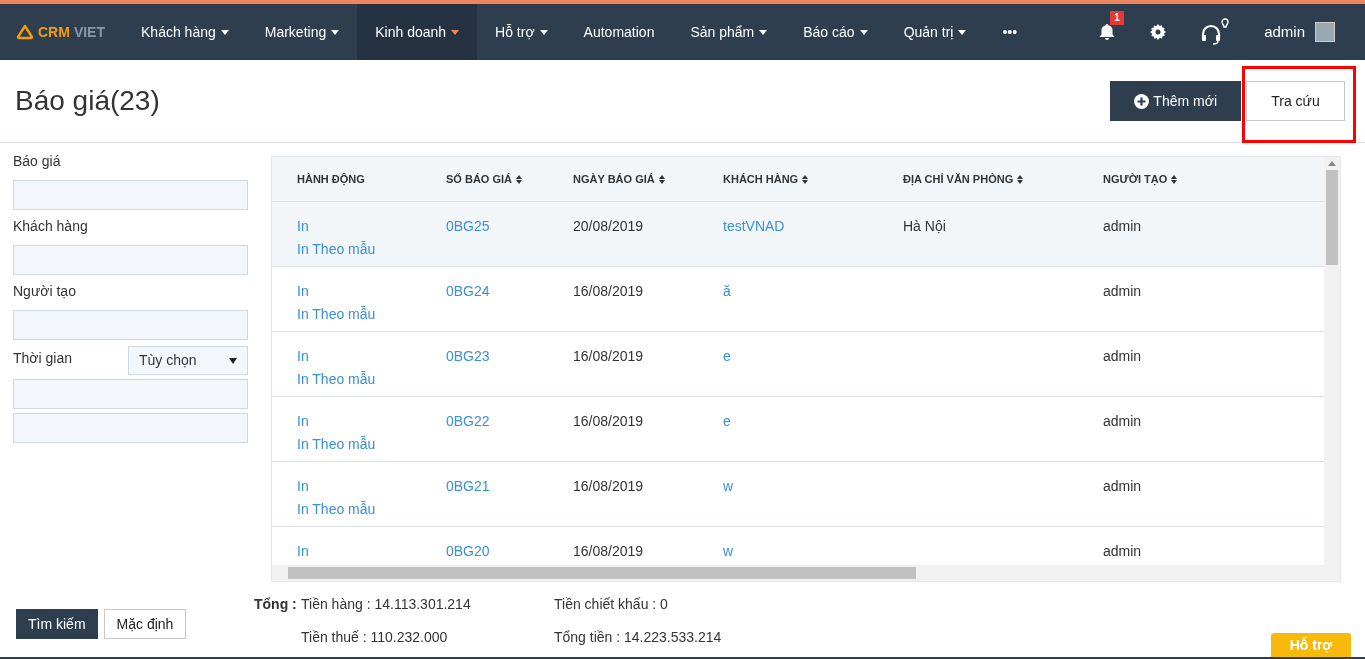 The height and width of the screenshot is (659, 1365). Describe the element at coordinates (233, 360) in the screenshot. I see `caret-icon` at that location.